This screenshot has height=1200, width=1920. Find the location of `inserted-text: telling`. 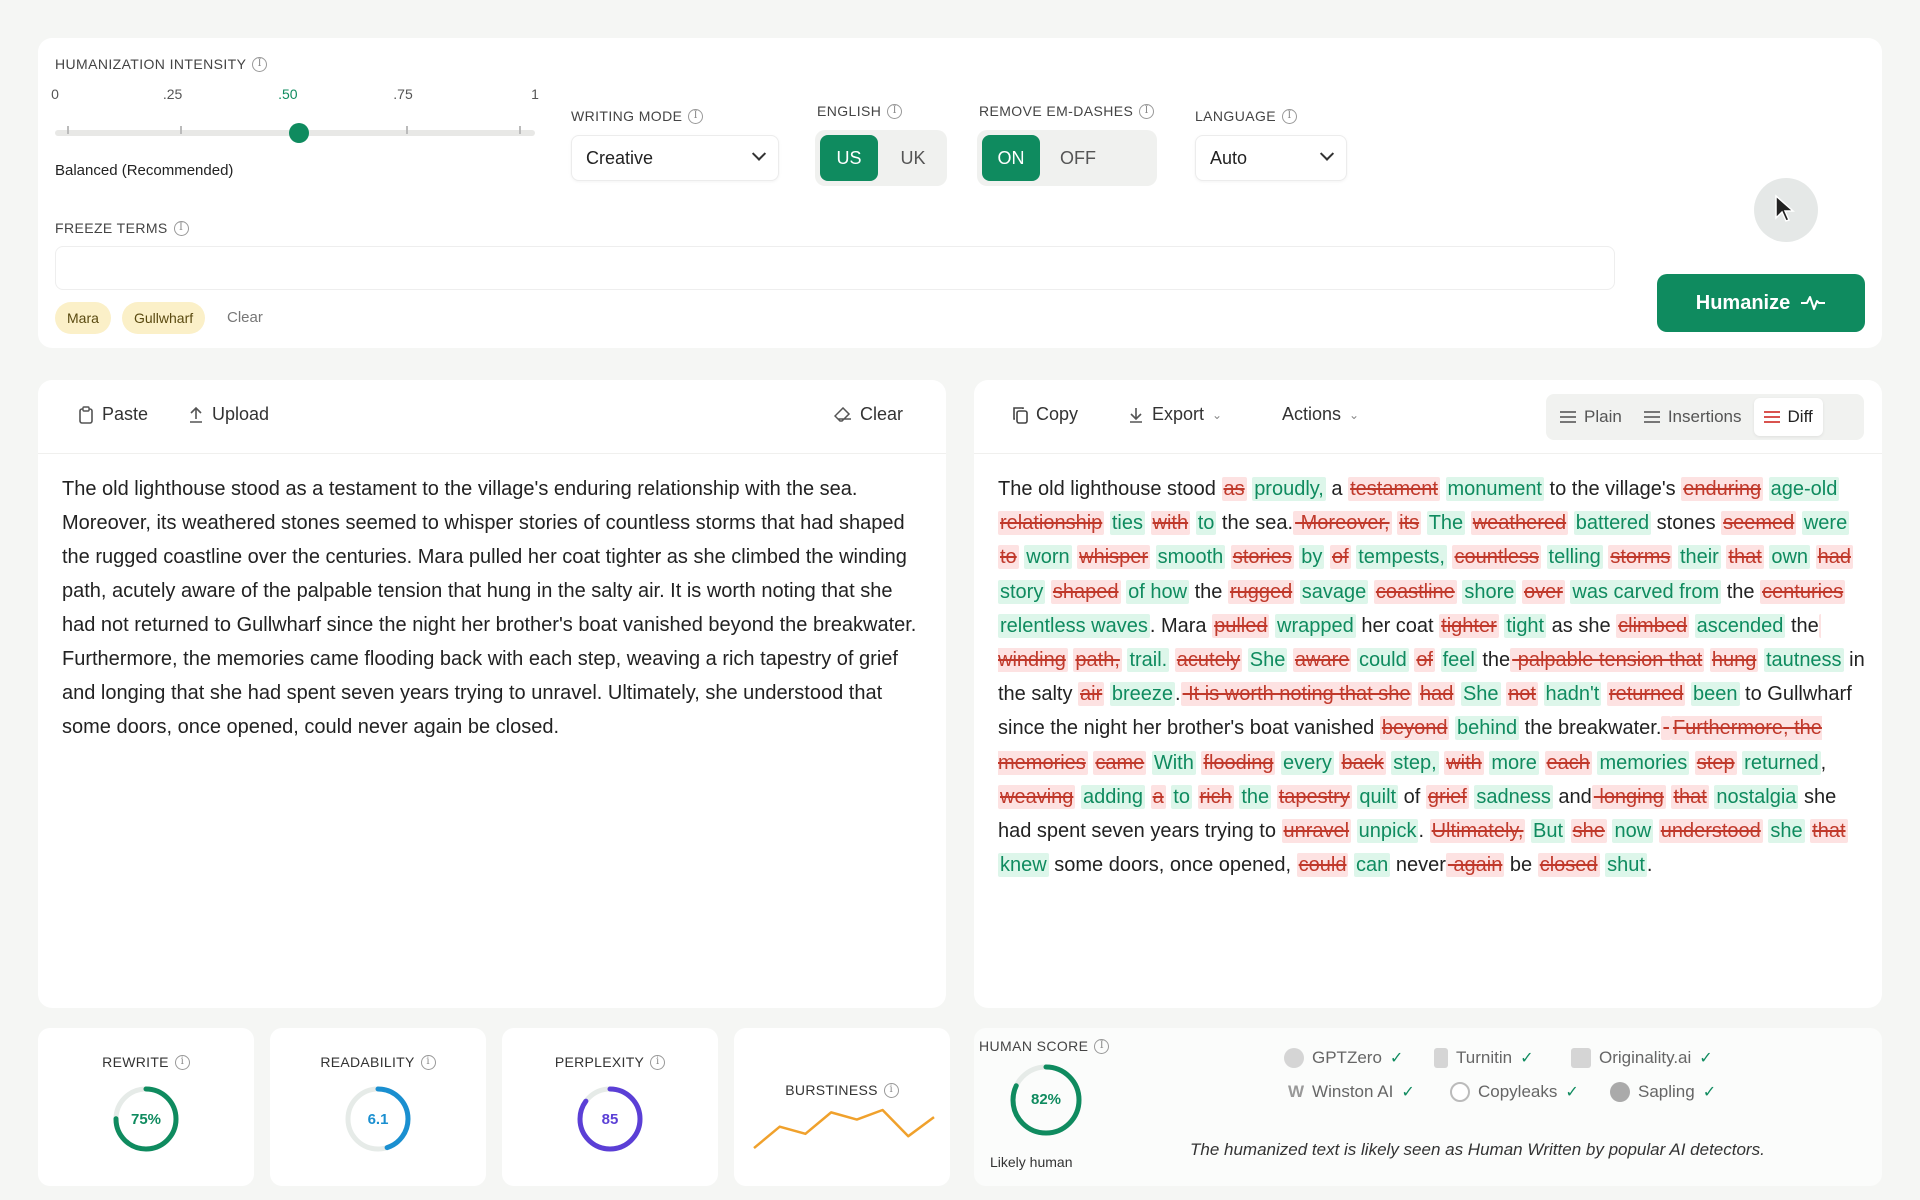

inserted-text: telling is located at coordinates (1574, 557).